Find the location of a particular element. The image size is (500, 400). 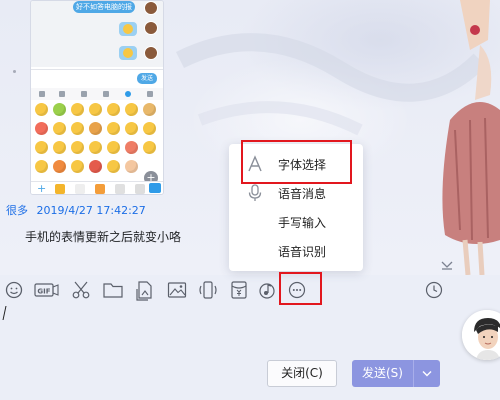

send-button-group: 发送(S) is located at coordinates (396, 373).